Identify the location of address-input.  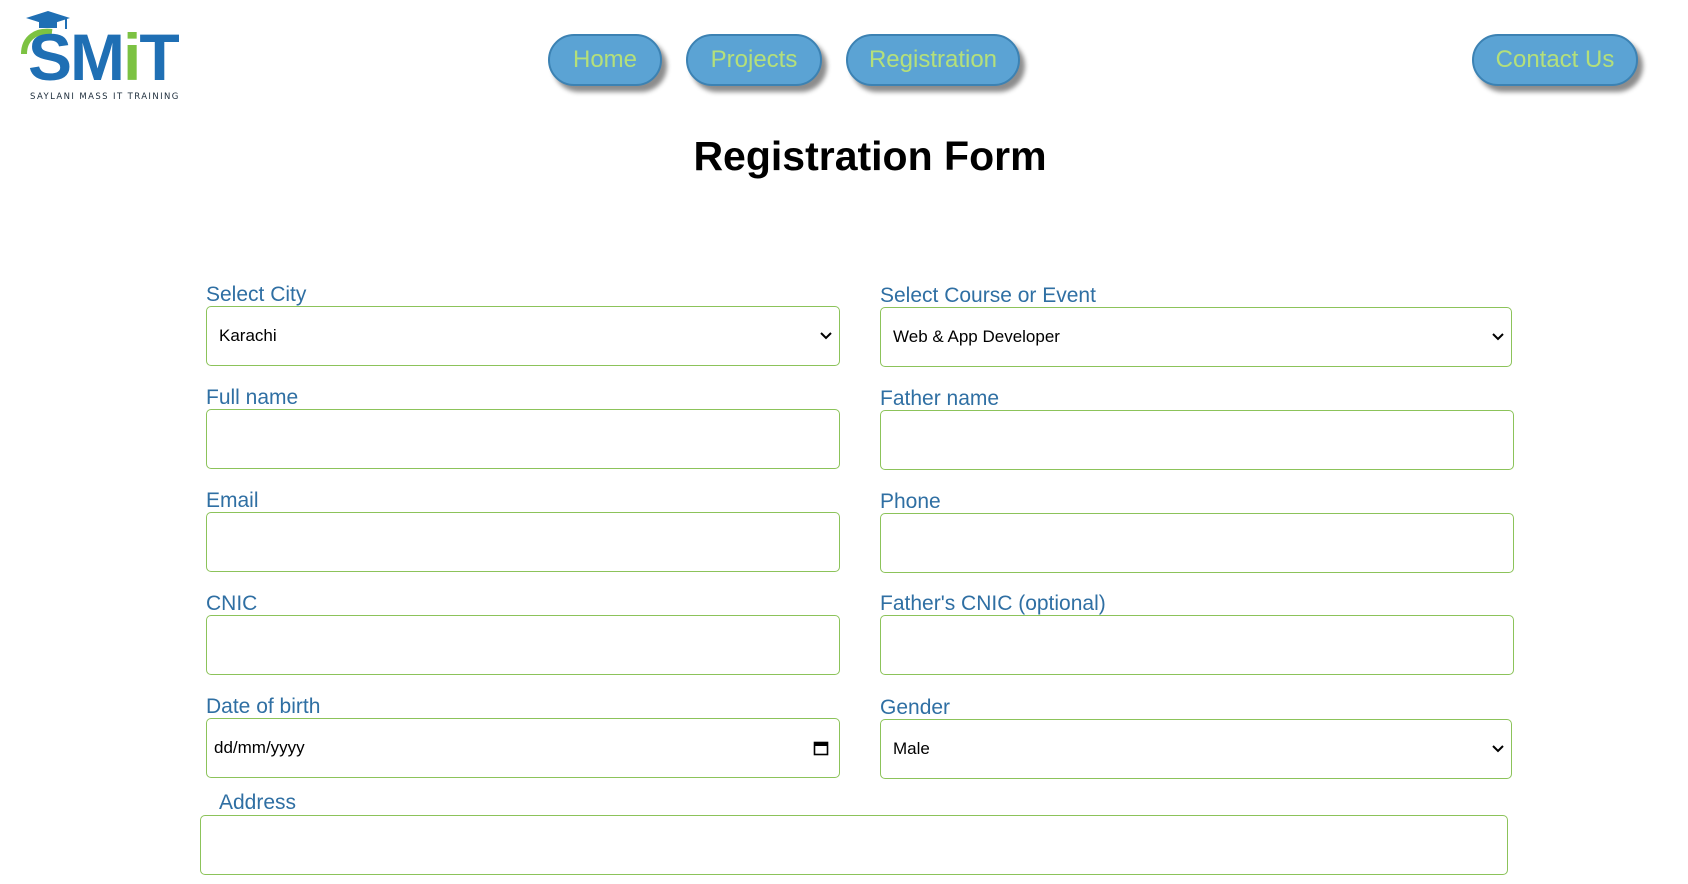
(854, 845).